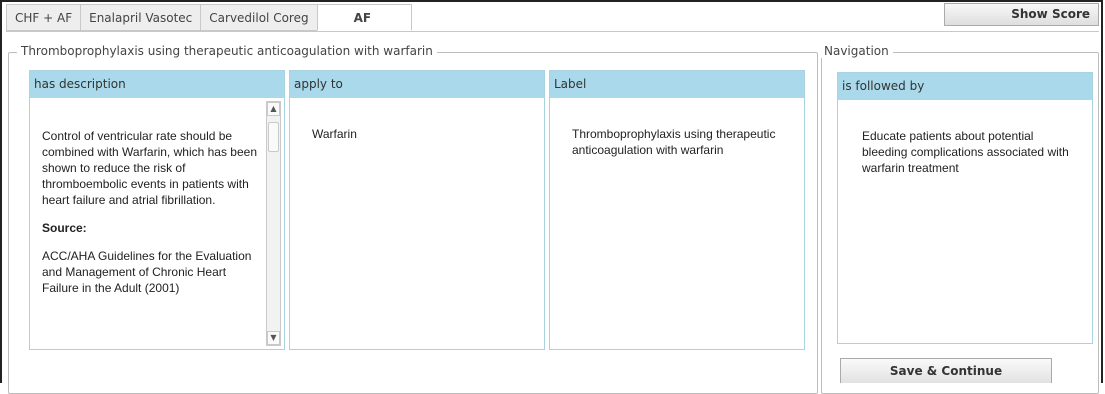  Describe the element at coordinates (43, 17) in the screenshot. I see `tab-chf-af: CHF + AF` at that location.